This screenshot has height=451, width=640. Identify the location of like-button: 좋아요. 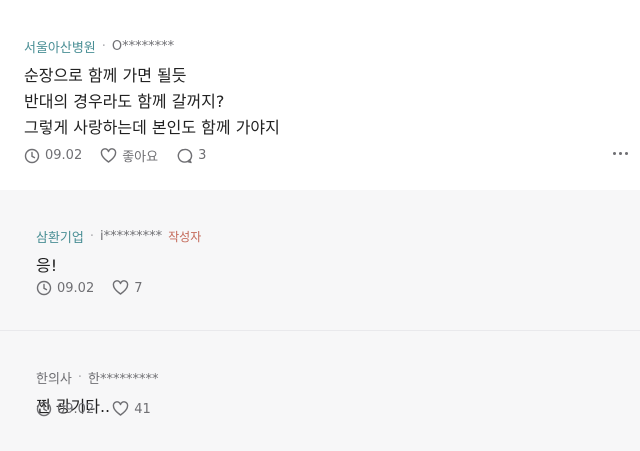
(129, 155).